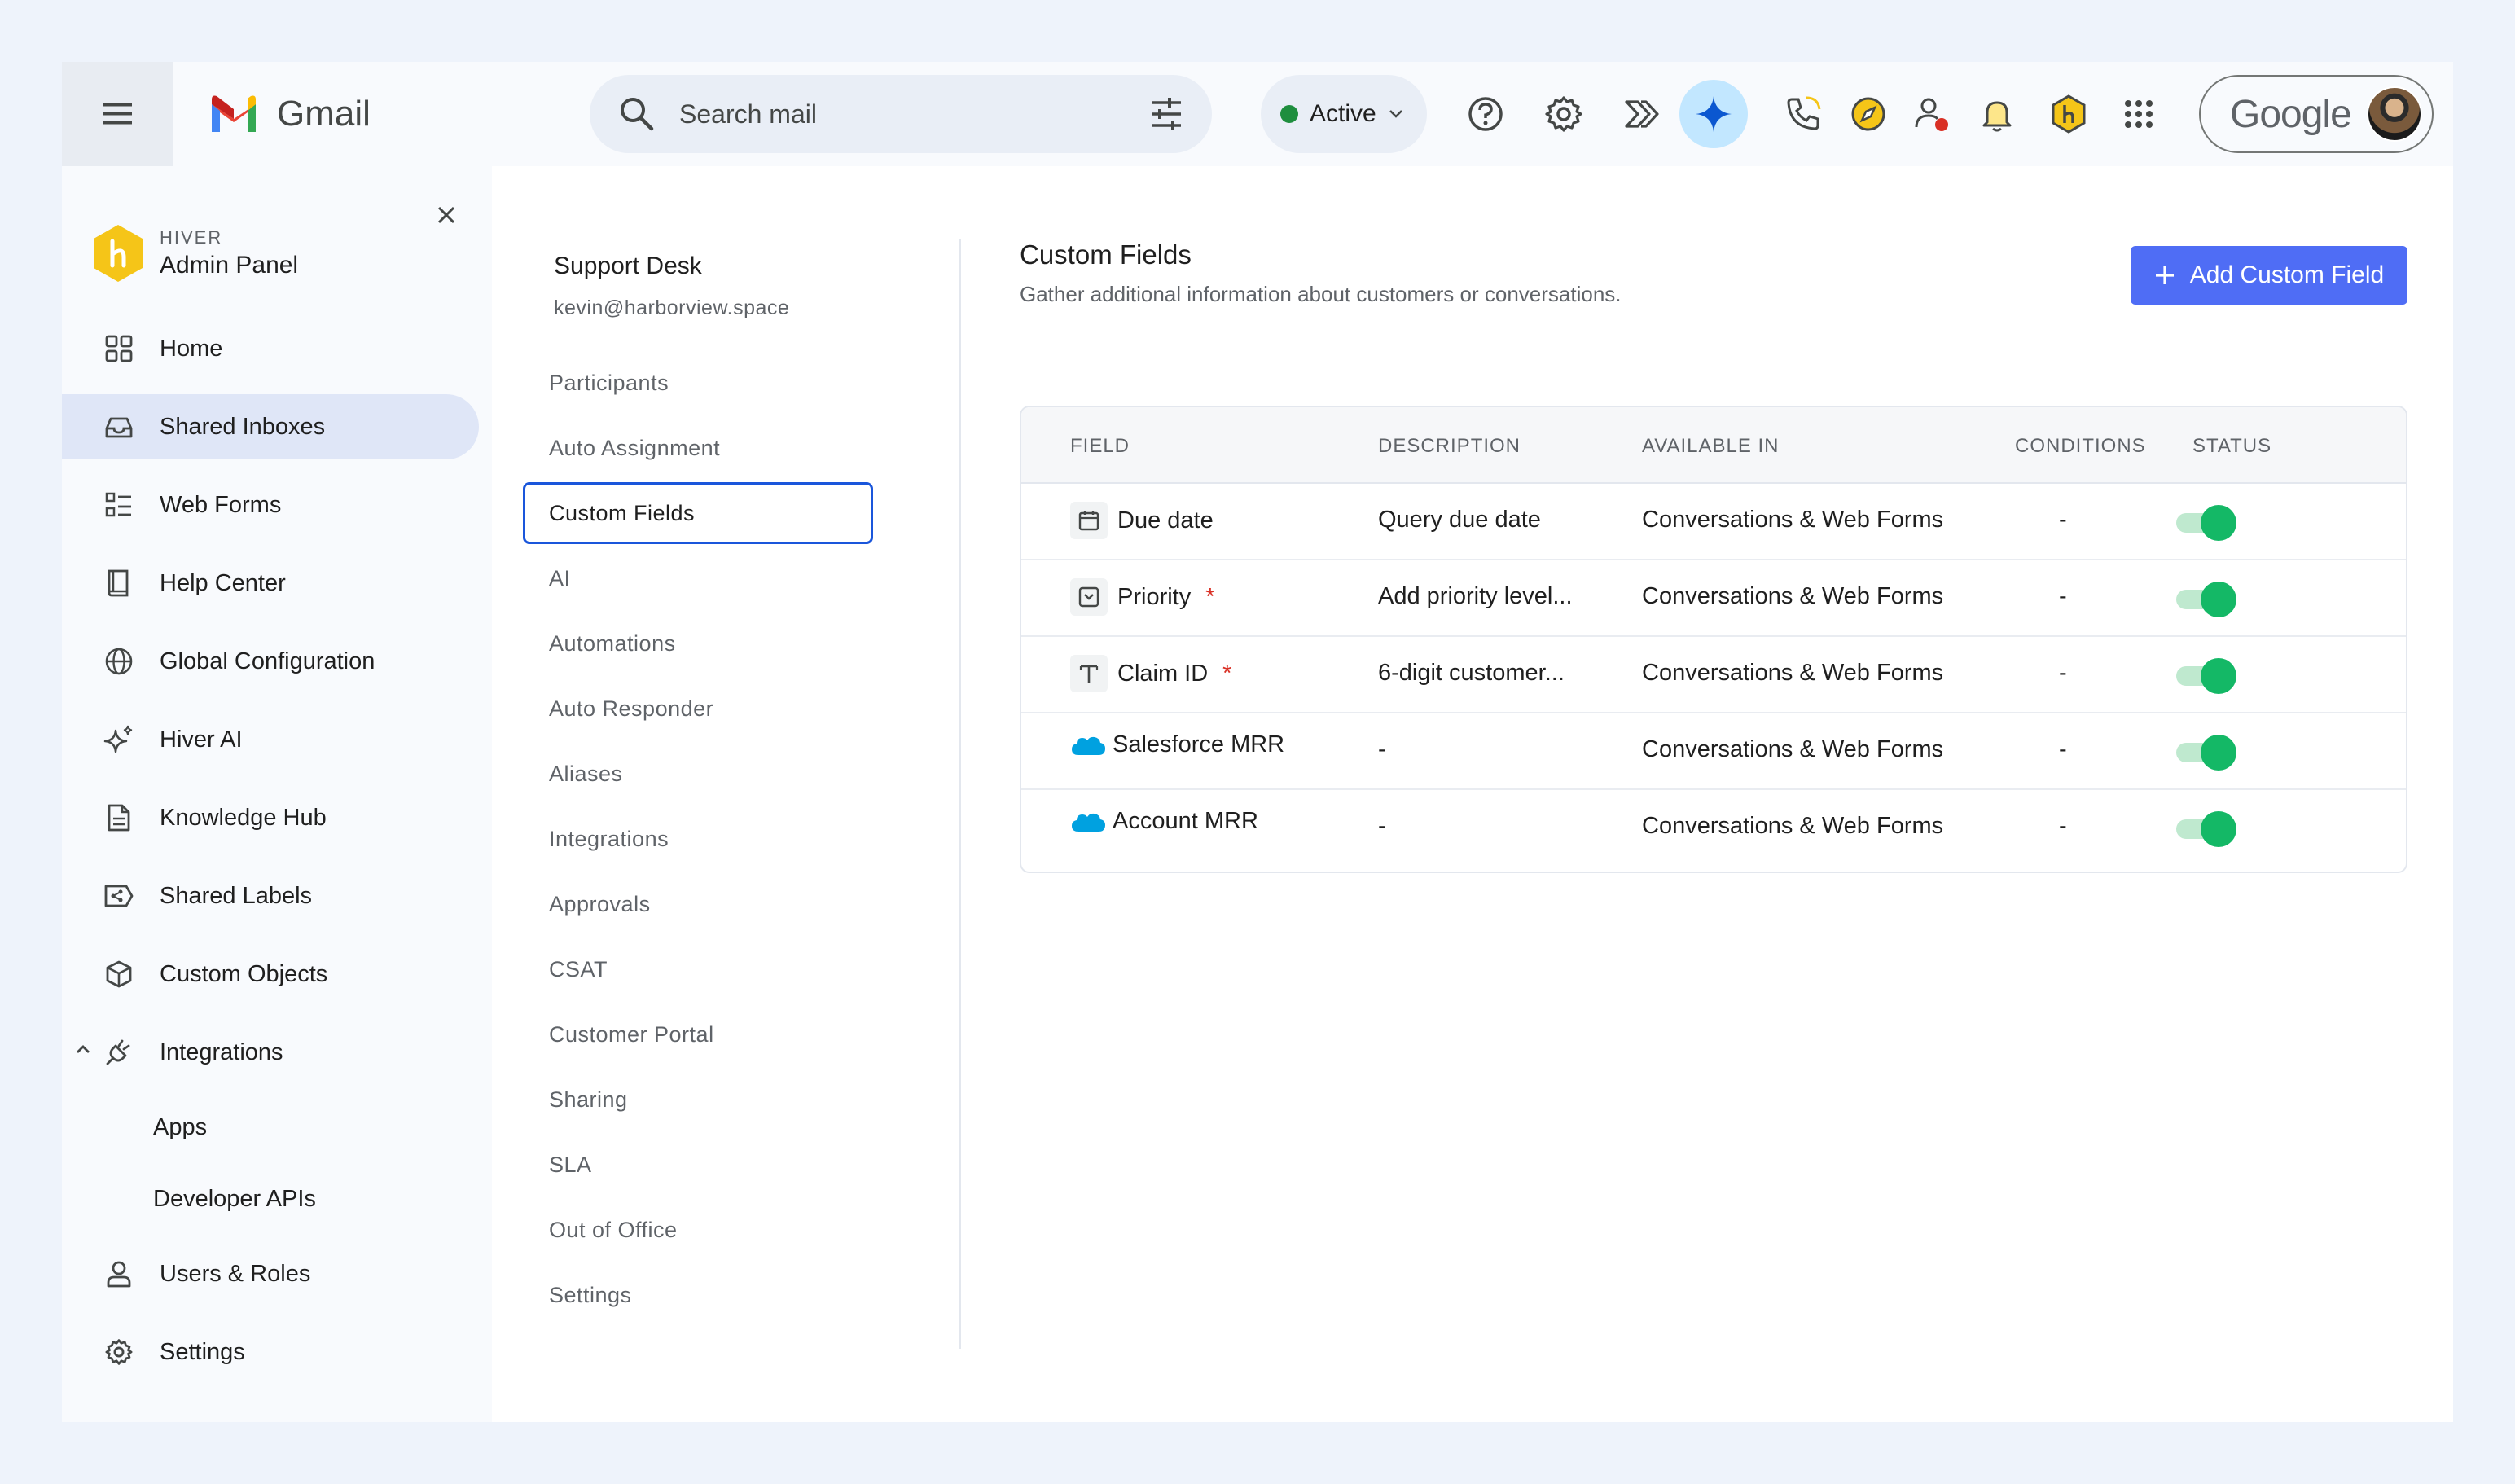 This screenshot has height=1484, width=2515. Describe the element at coordinates (229, 265) in the screenshot. I see `admin-panel-title: Admin Panel` at that location.